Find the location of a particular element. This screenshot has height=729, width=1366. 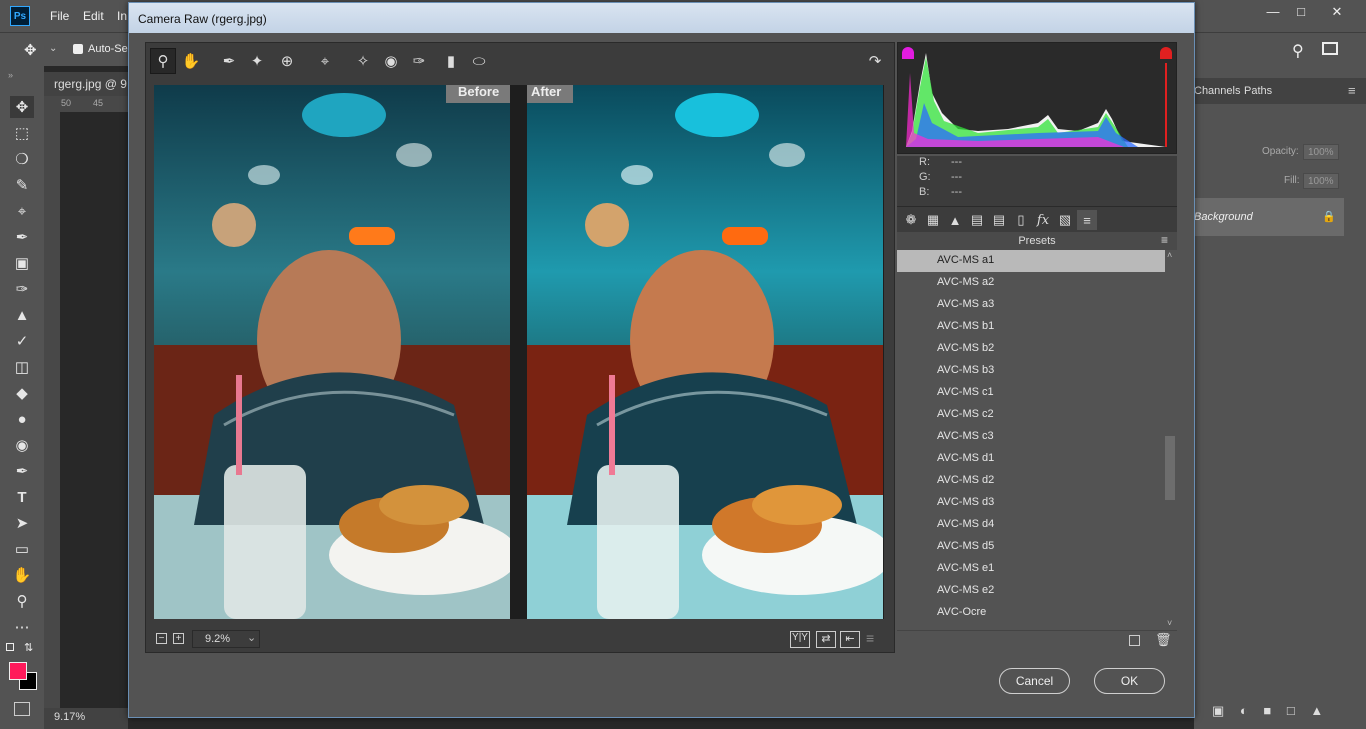

default-colors-icon is located at coordinates (10, 647).